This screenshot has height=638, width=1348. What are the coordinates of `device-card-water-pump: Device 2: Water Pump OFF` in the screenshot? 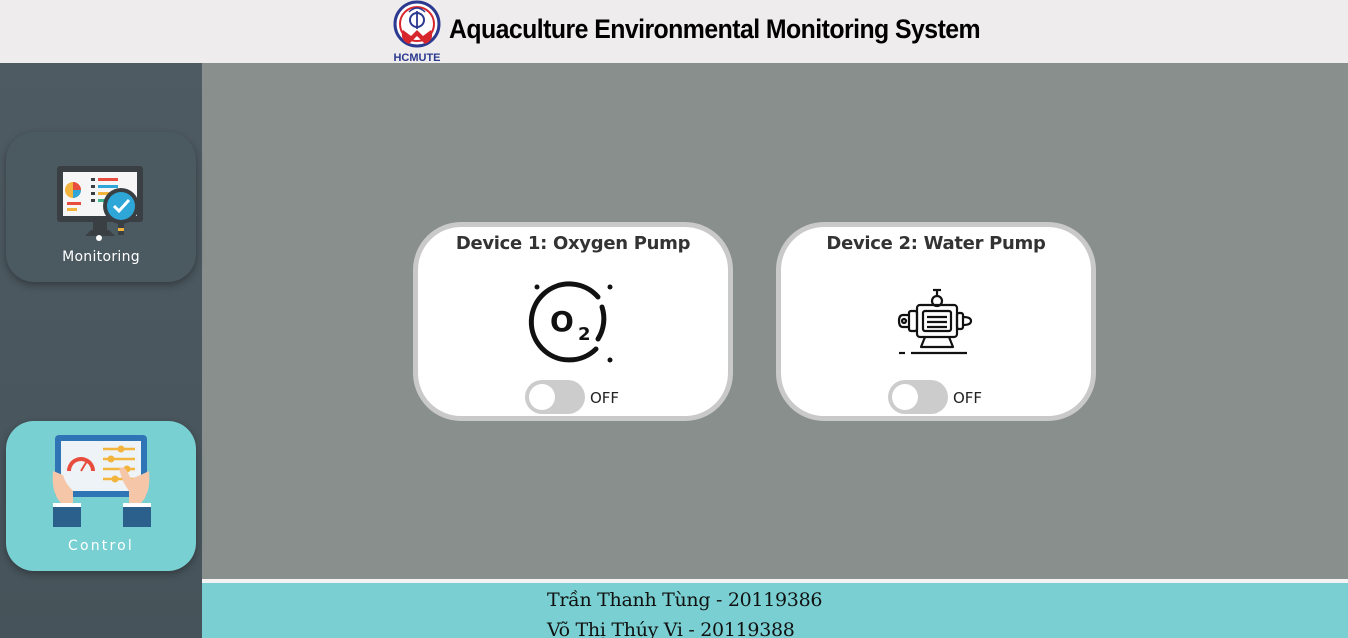 It's located at (936, 321).